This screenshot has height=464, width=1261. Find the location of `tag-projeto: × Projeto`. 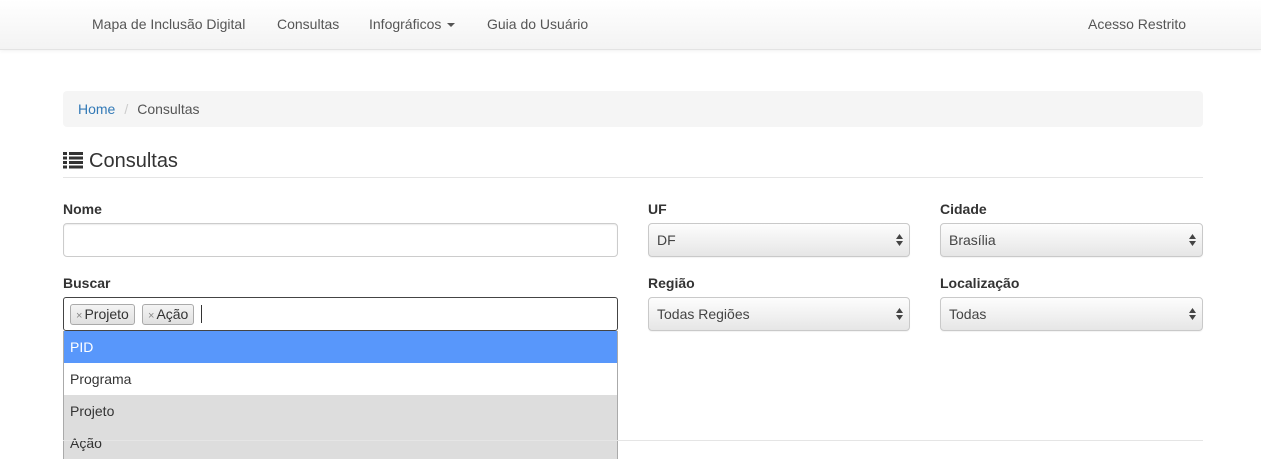

tag-projeto: × Projeto is located at coordinates (102, 314).